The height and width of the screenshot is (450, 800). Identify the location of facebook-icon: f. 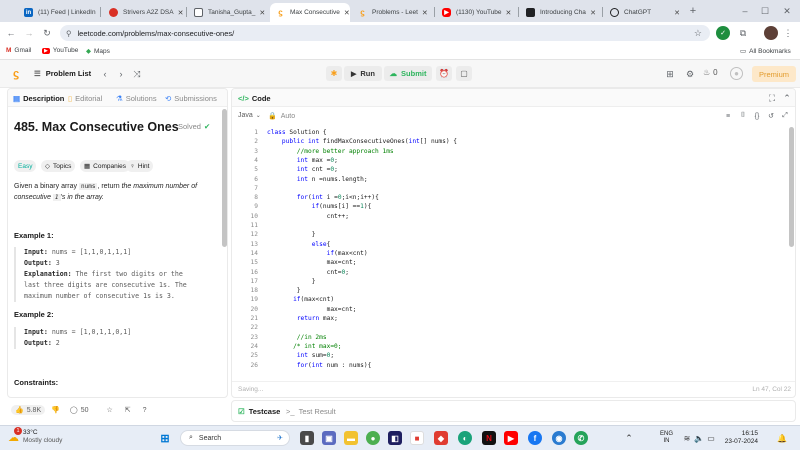
(535, 438).